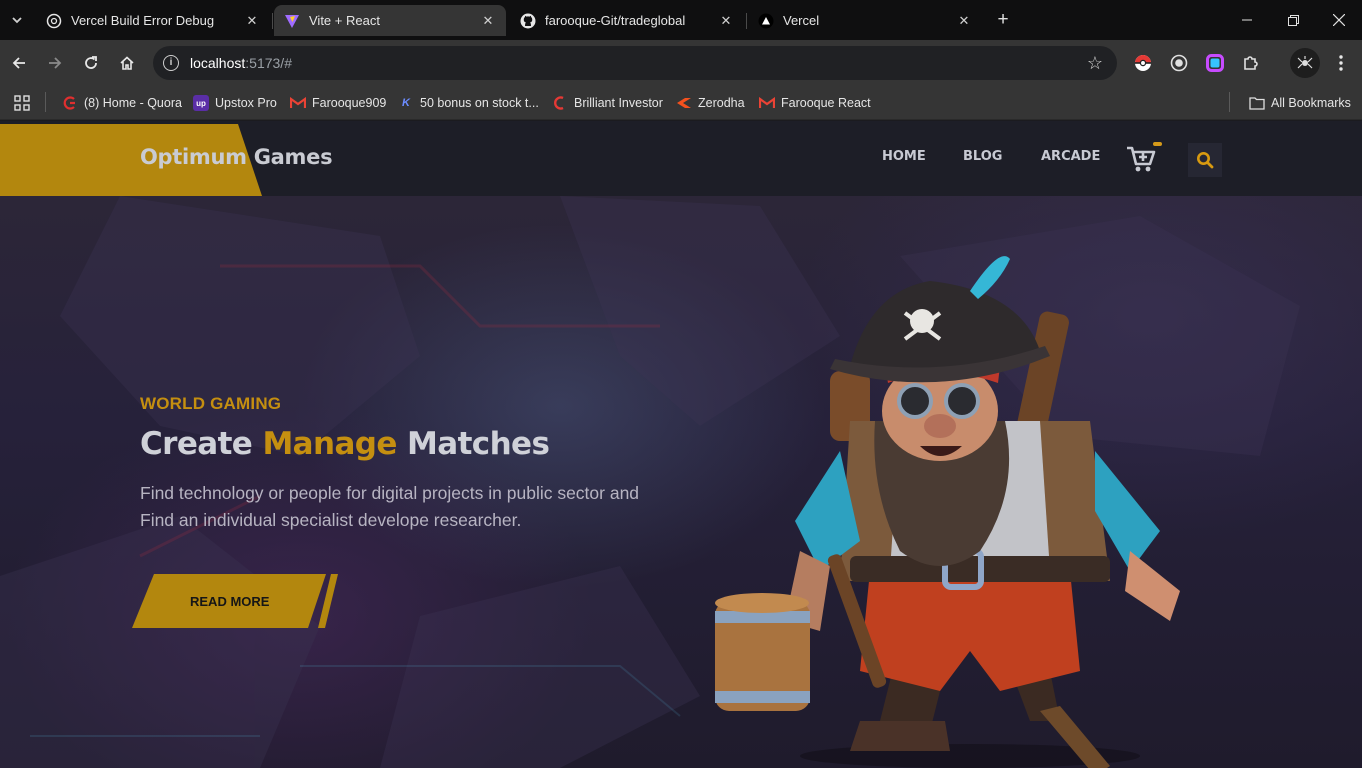  I want to click on close-window-icon, so click(1339, 20).